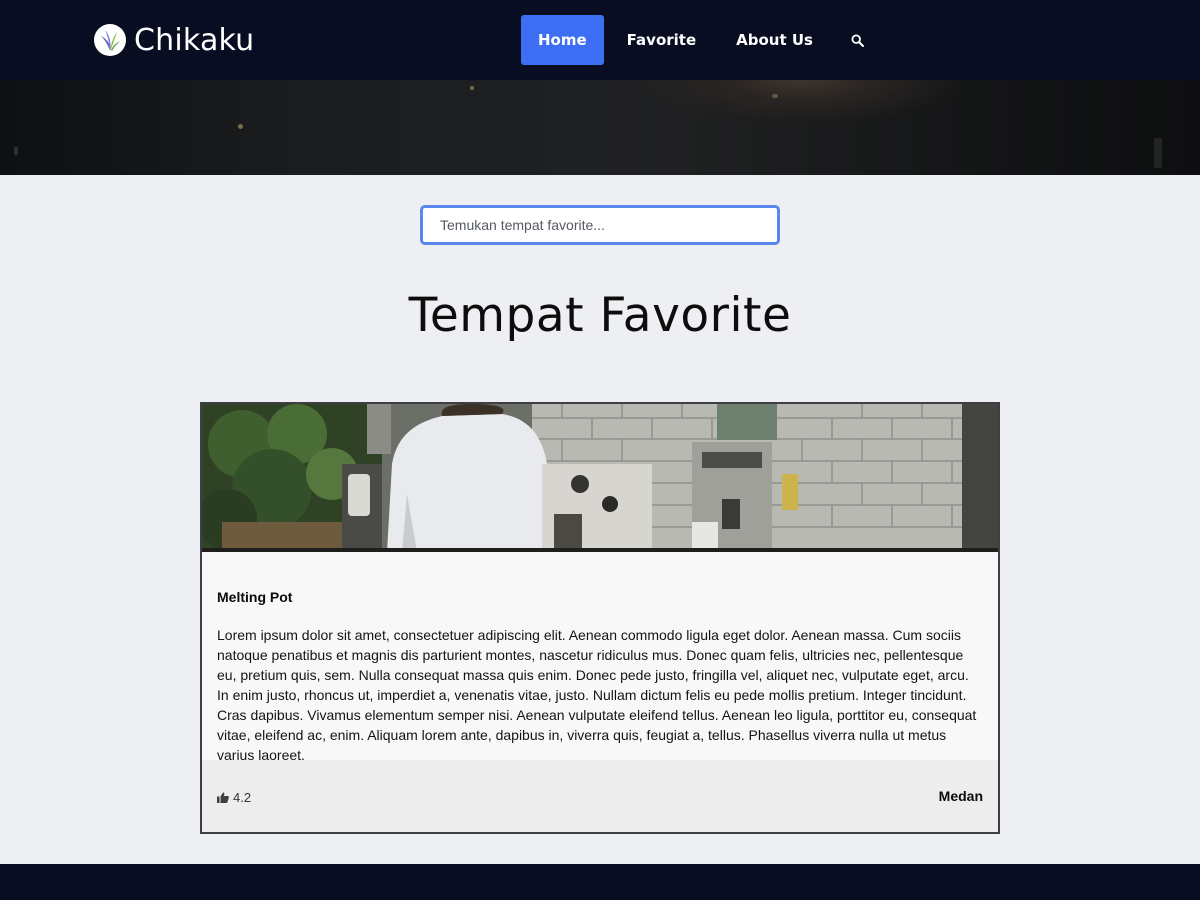  I want to click on rating-value: 4.2, so click(242, 797).